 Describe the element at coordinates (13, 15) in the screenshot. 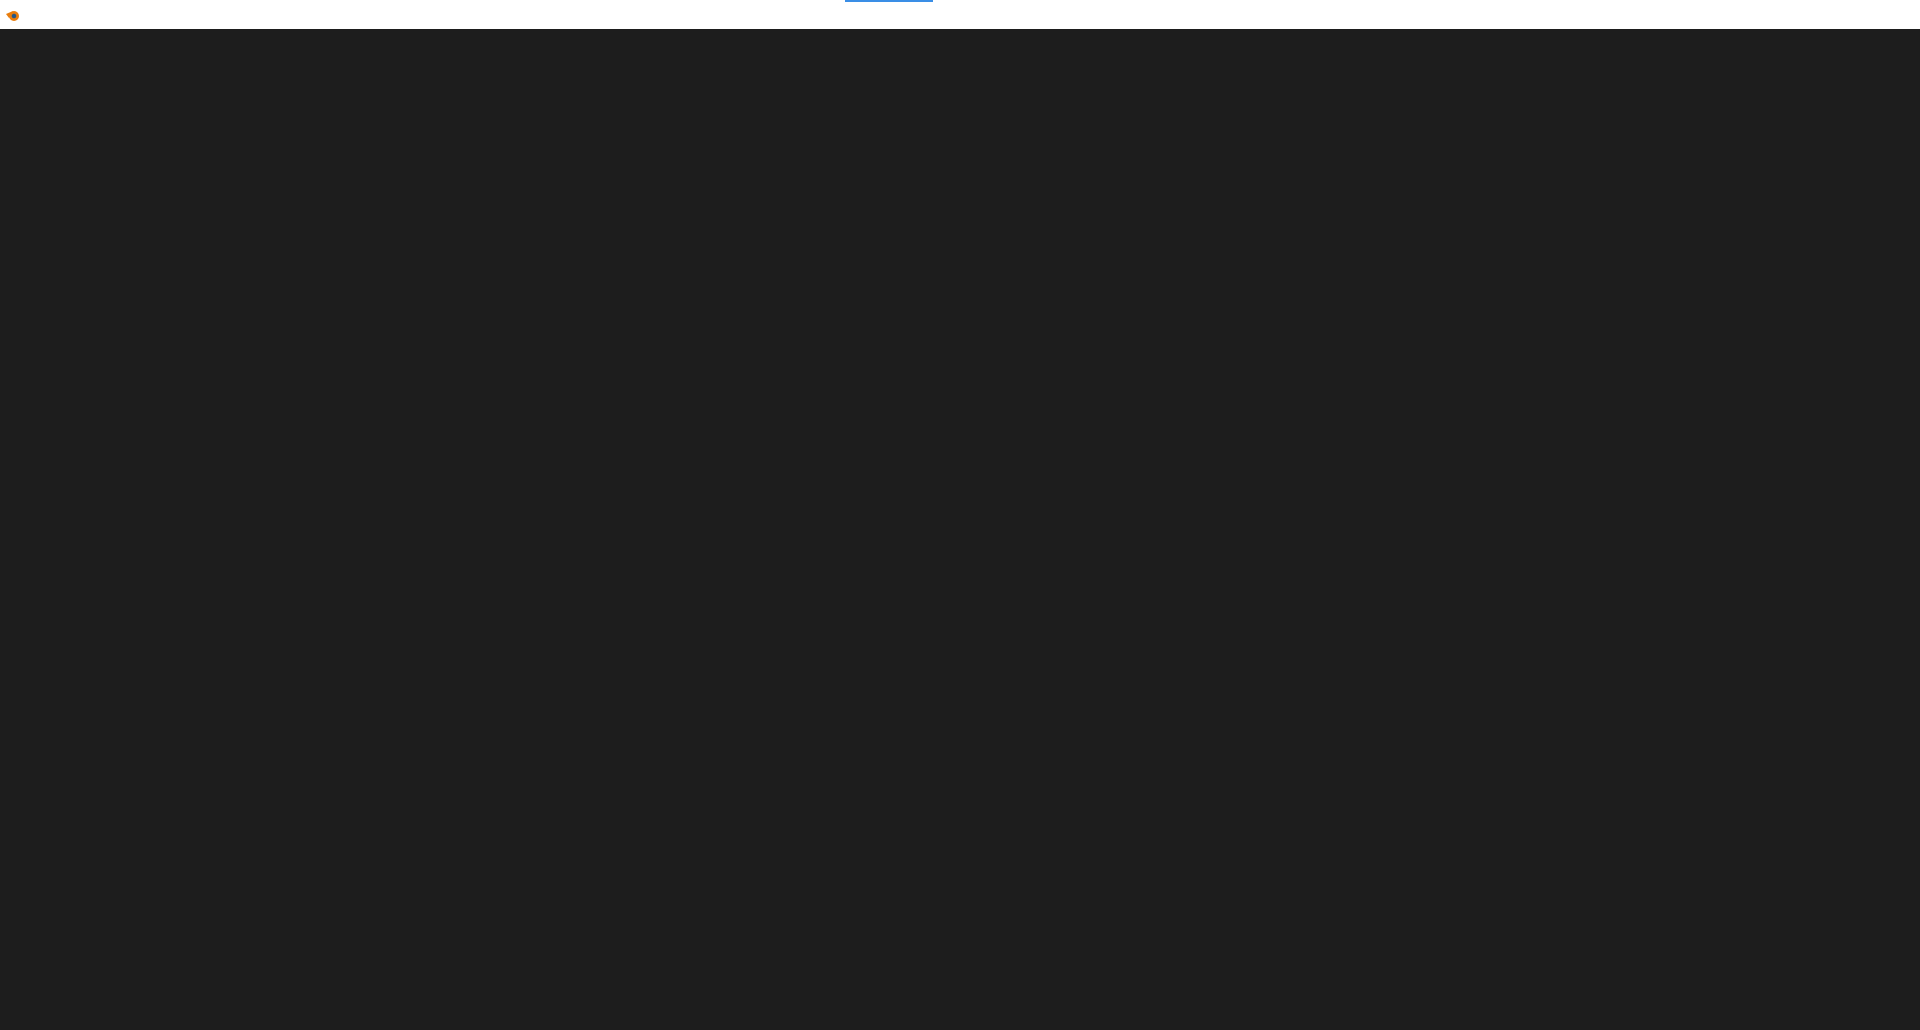

I see `blender-logo-icon` at that location.